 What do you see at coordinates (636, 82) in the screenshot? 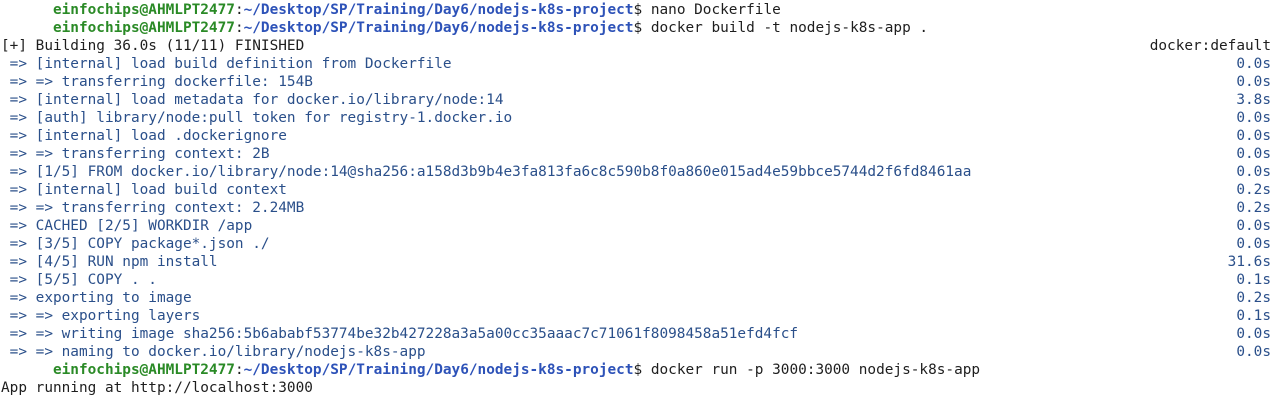
I see `build-step: => => transferring dockerfile: 154B 0.0s` at bounding box center [636, 82].